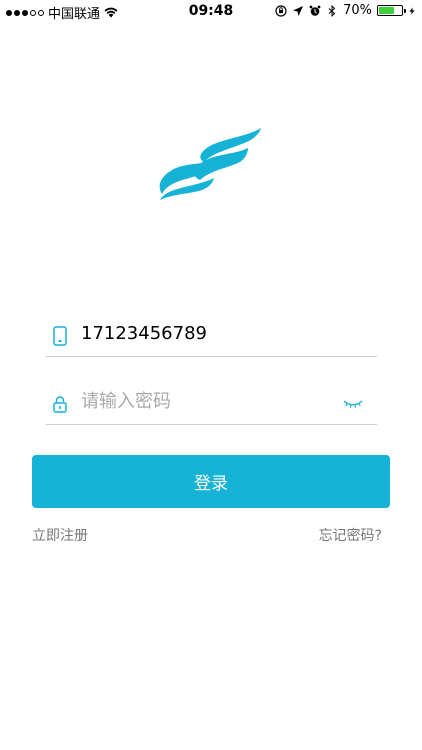 This screenshot has height=750, width=422. What do you see at coordinates (281, 10) in the screenshot?
I see `orientation-lock-icon` at bounding box center [281, 10].